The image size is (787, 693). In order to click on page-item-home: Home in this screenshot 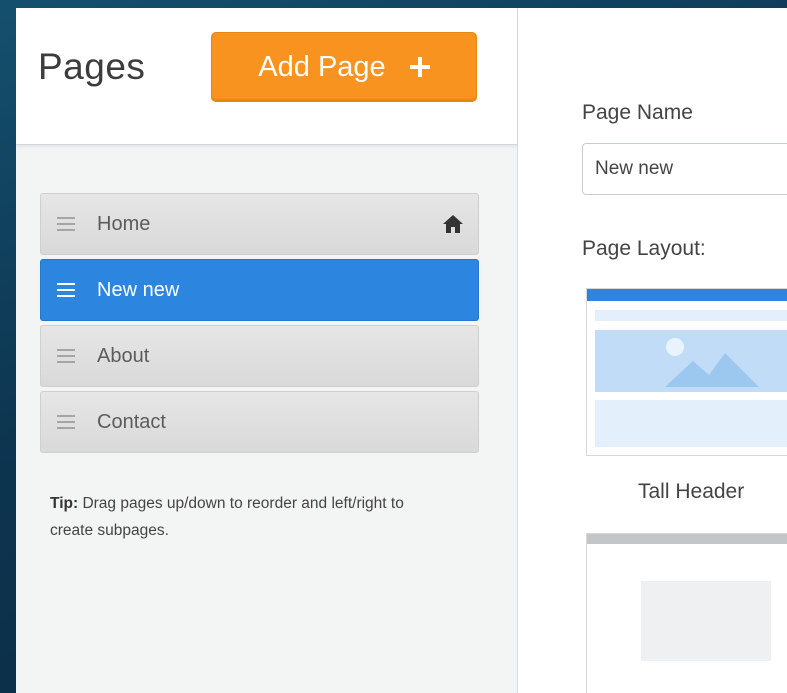, I will do `click(259, 224)`.